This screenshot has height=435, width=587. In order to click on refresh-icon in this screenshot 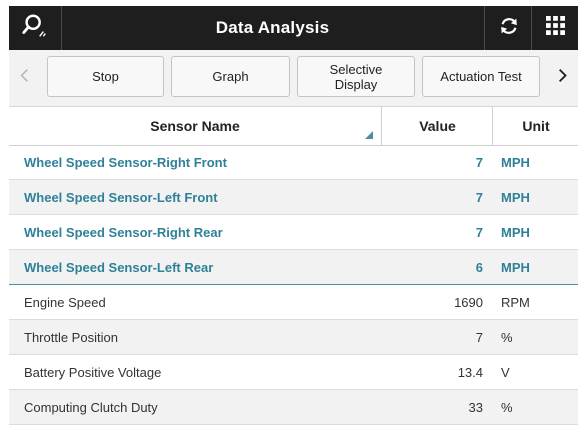, I will do `click(509, 28)`.